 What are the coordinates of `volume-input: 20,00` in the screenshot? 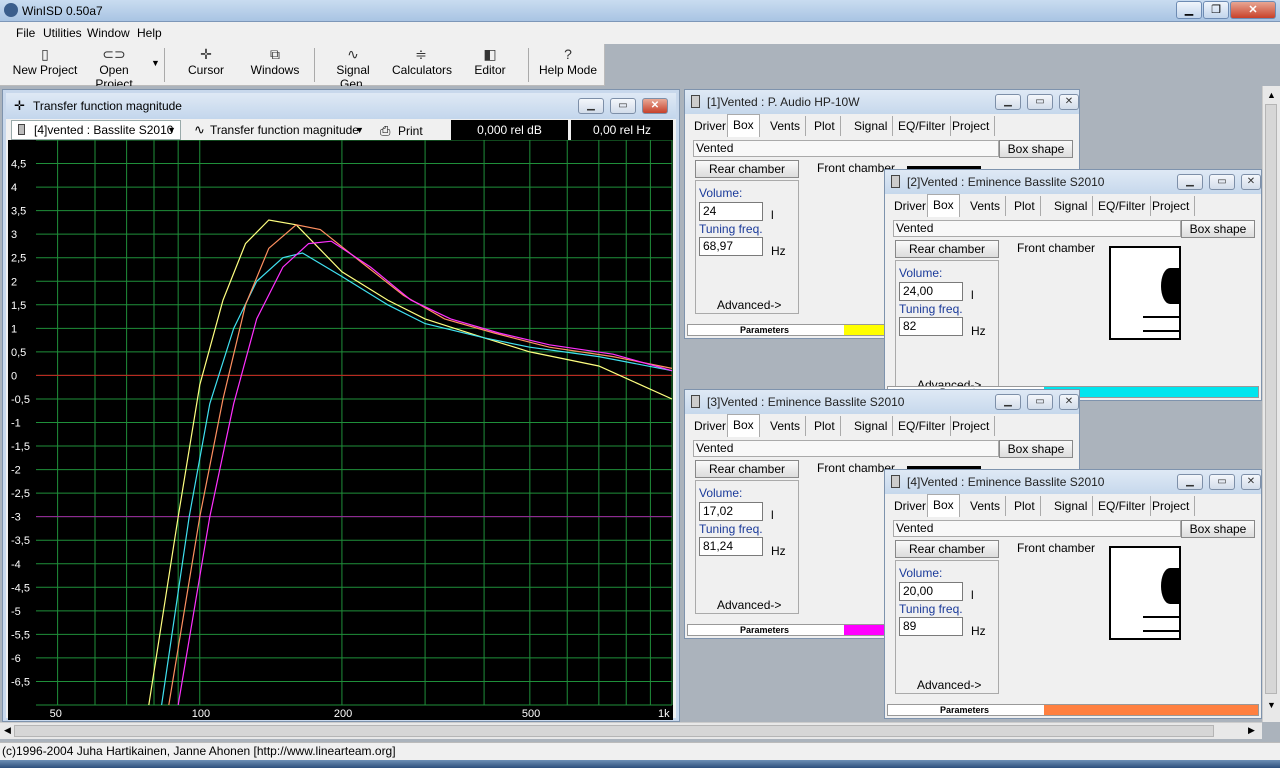 It's located at (931, 591).